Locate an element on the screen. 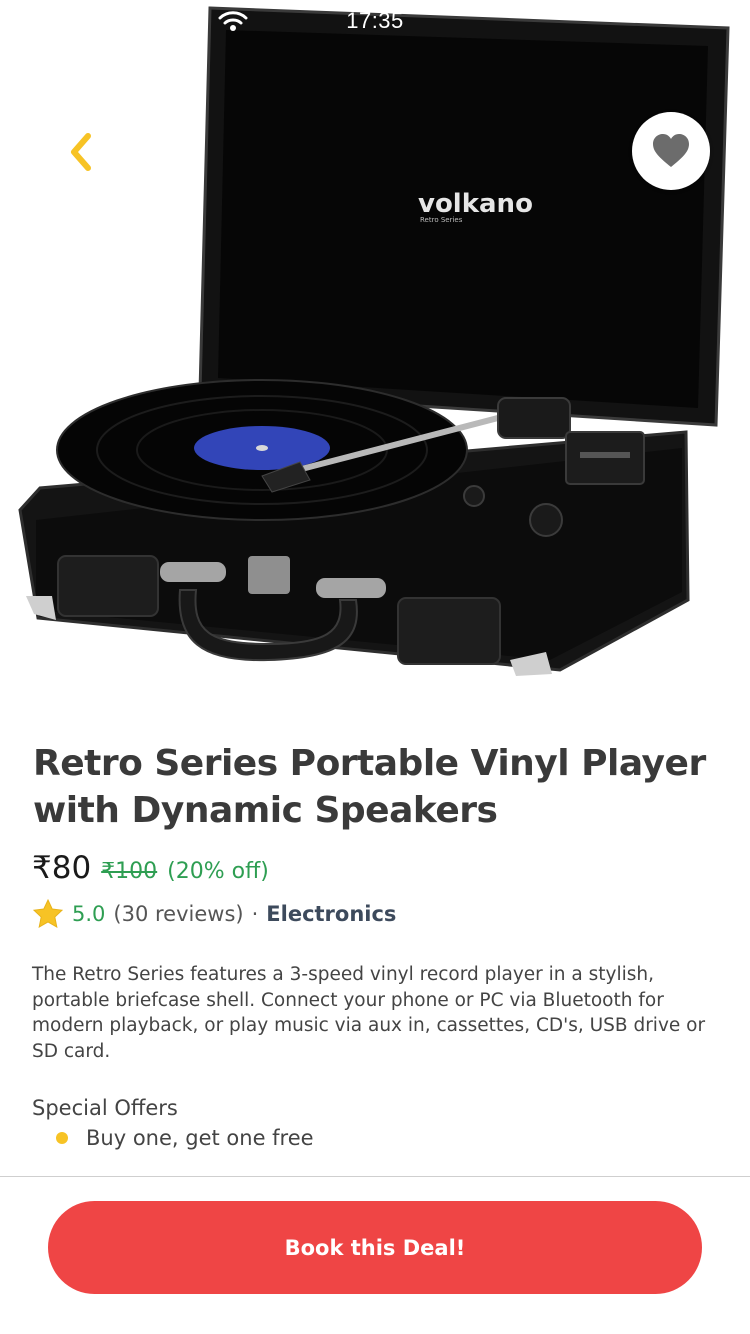 The width and height of the screenshot is (750, 1334). status-bar: 17:35 is located at coordinates (375, 20).